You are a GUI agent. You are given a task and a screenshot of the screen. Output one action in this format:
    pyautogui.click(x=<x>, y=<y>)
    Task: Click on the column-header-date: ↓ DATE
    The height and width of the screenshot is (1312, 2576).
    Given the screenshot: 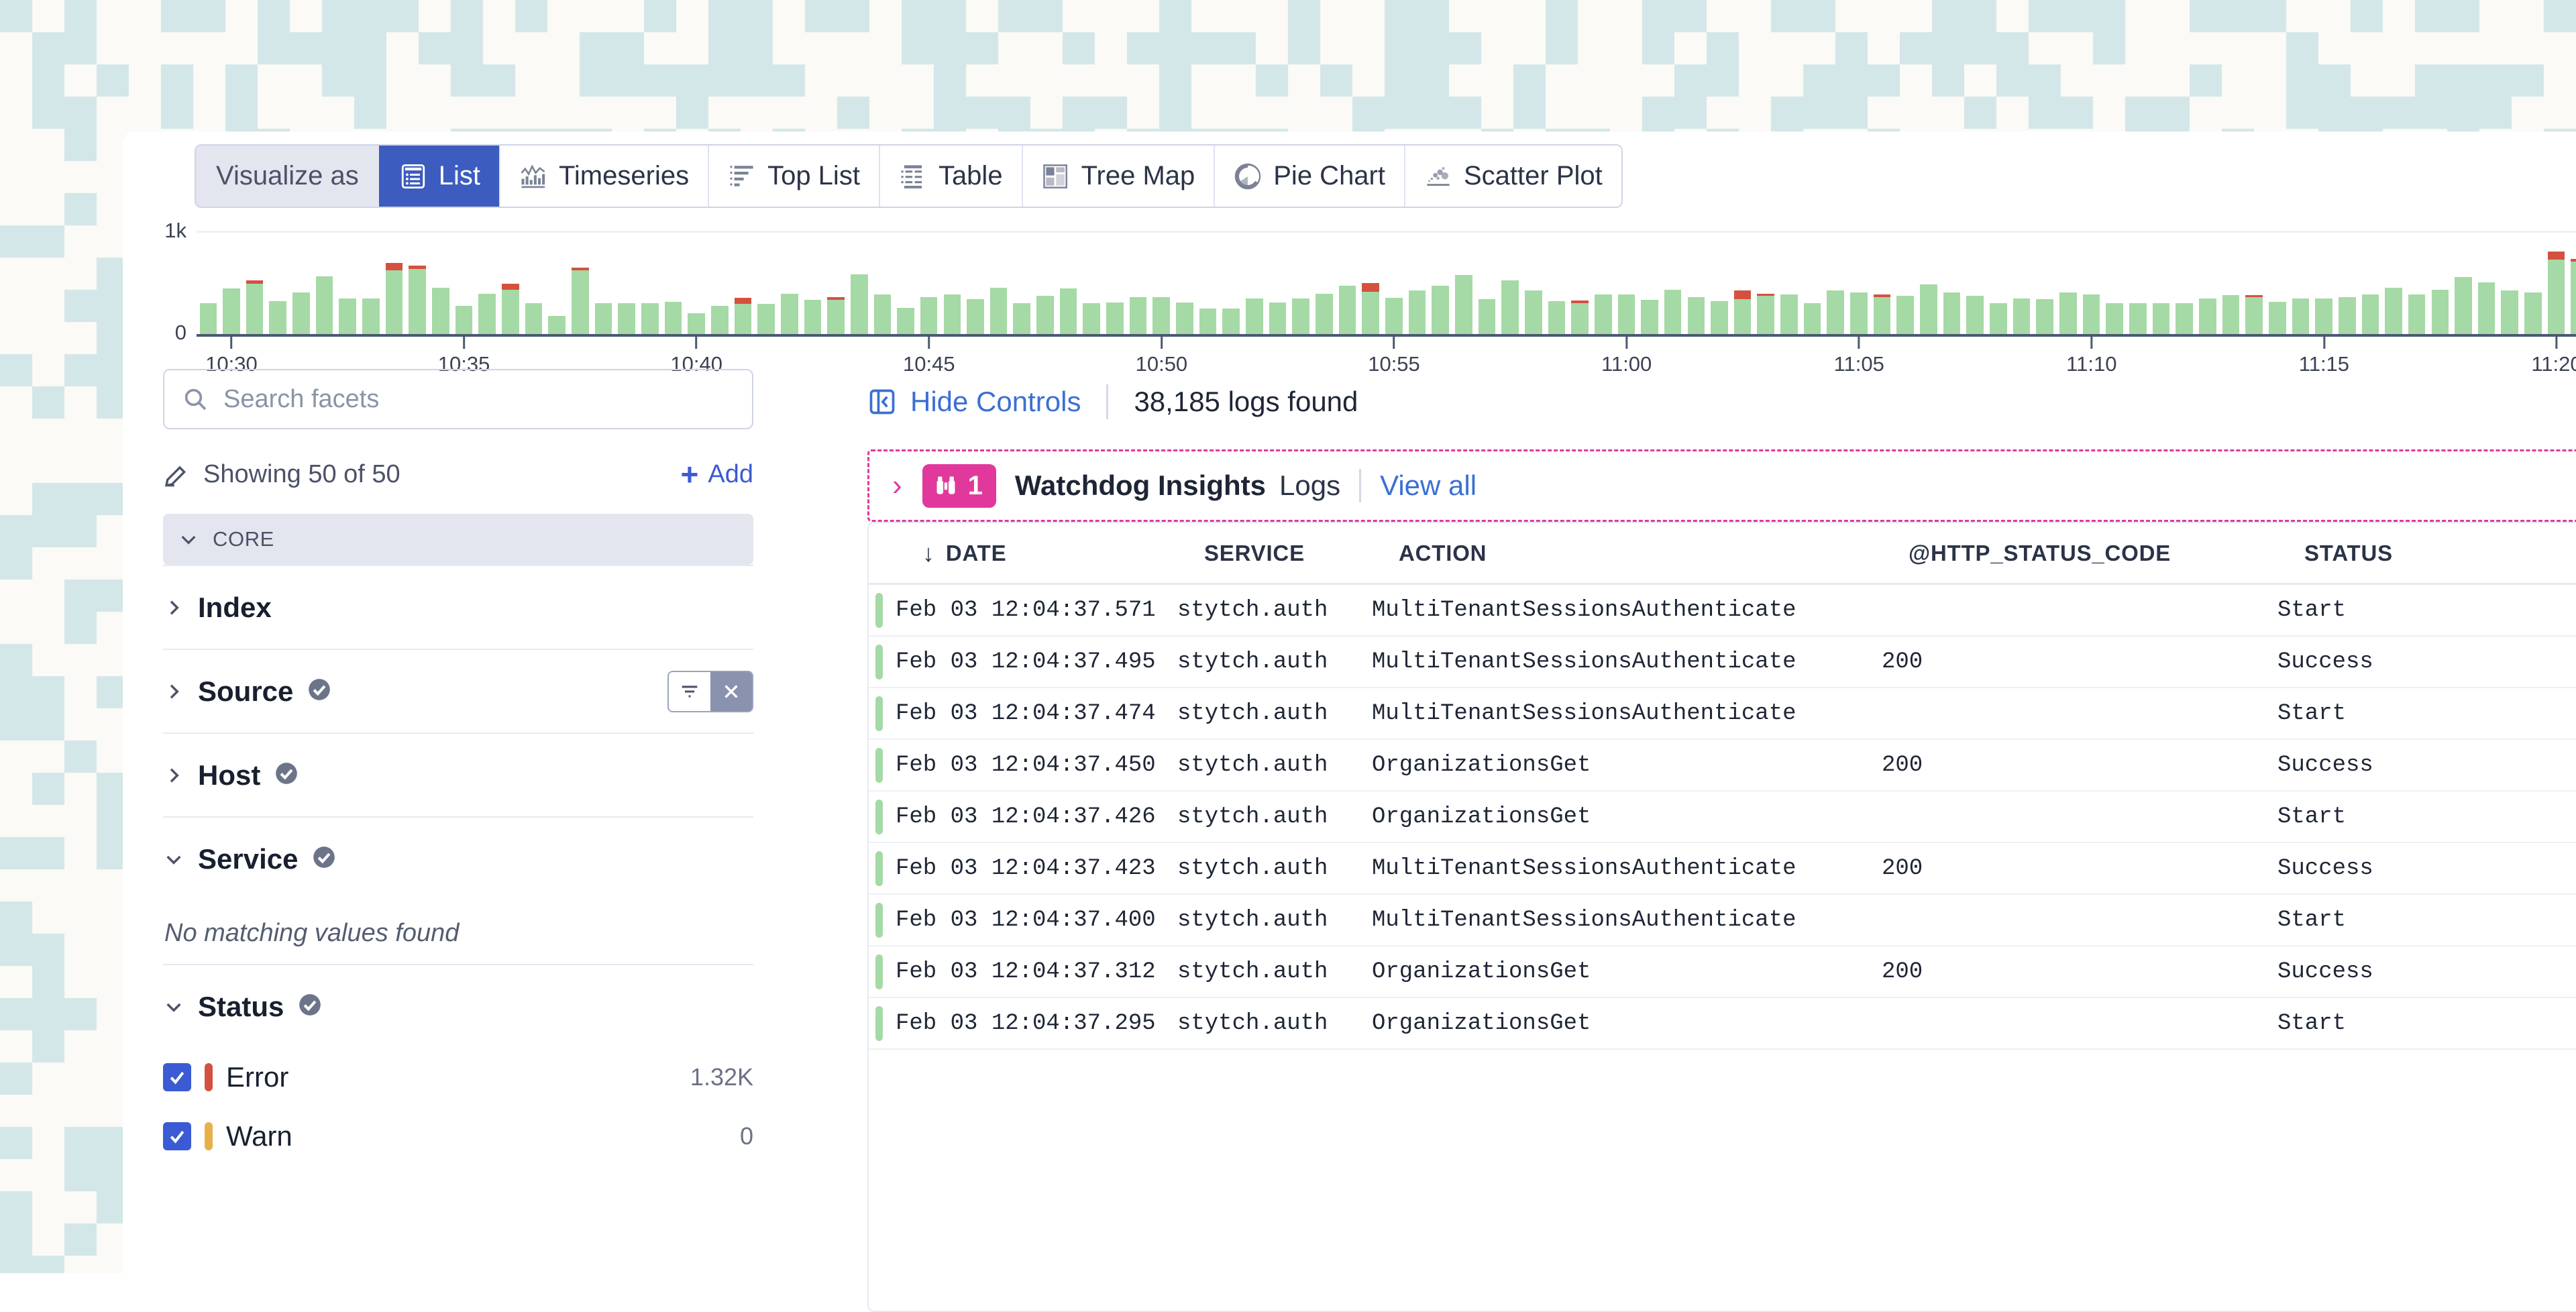 What is the action you would take?
    pyautogui.click(x=1050, y=553)
    